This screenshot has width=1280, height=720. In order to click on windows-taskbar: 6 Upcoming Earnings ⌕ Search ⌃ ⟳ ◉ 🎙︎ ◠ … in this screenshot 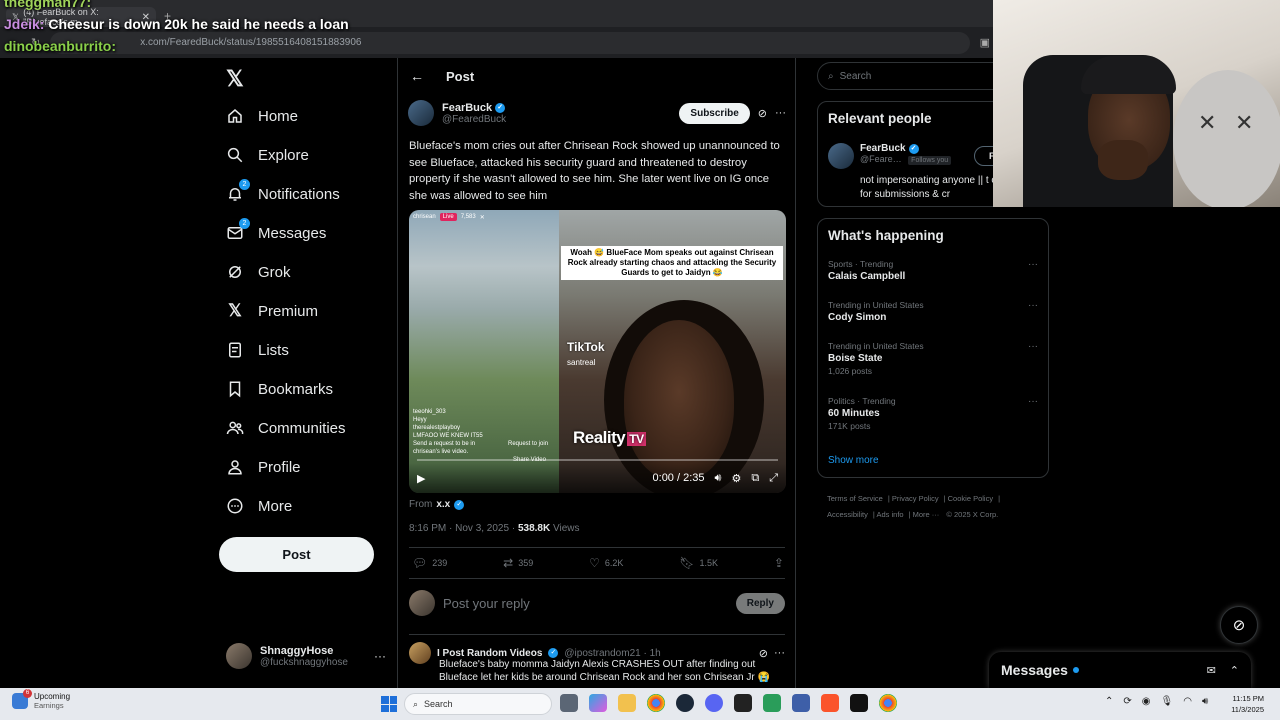, I will do `click(640, 704)`.